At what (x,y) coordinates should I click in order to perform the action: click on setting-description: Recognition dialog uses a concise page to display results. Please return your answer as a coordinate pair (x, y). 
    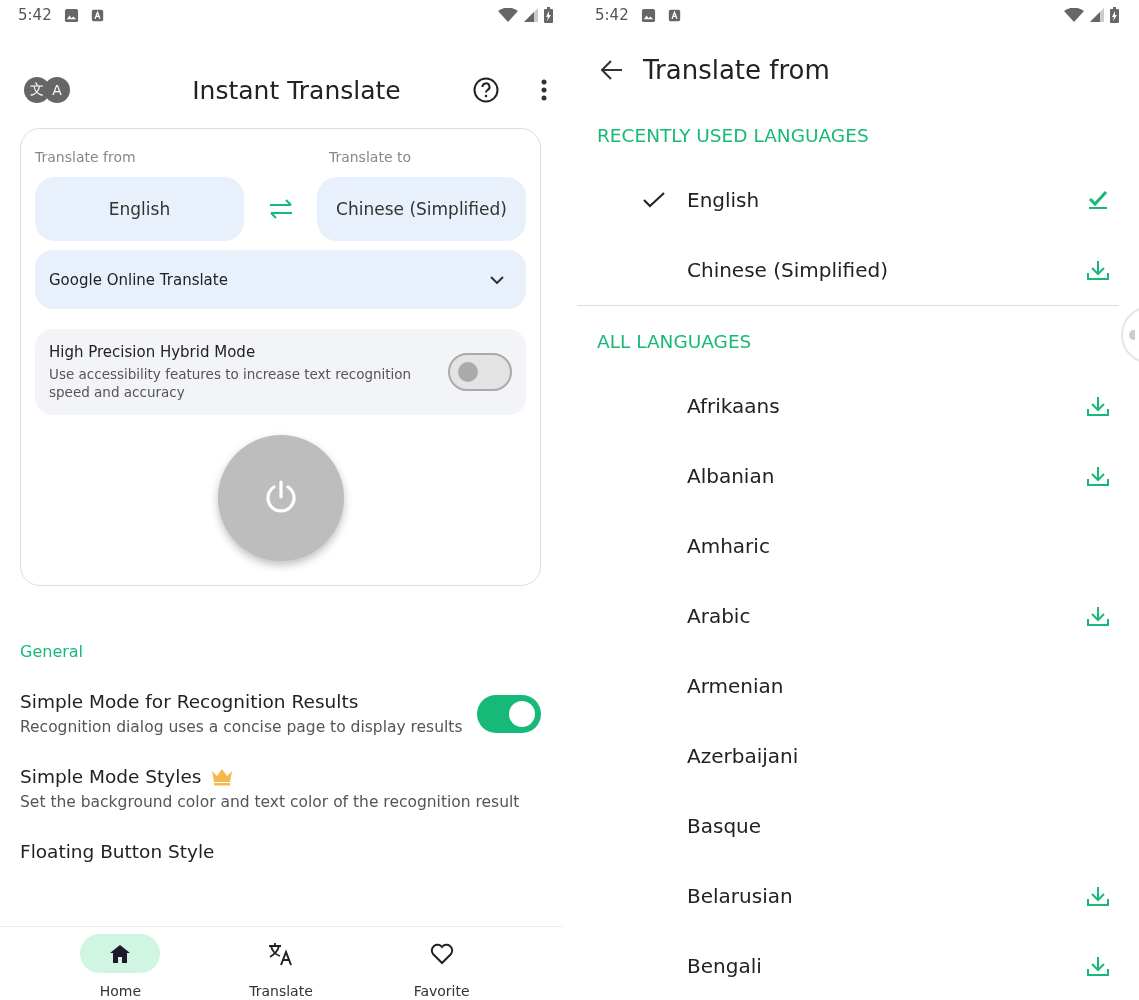
    Looking at the image, I should click on (242, 727).